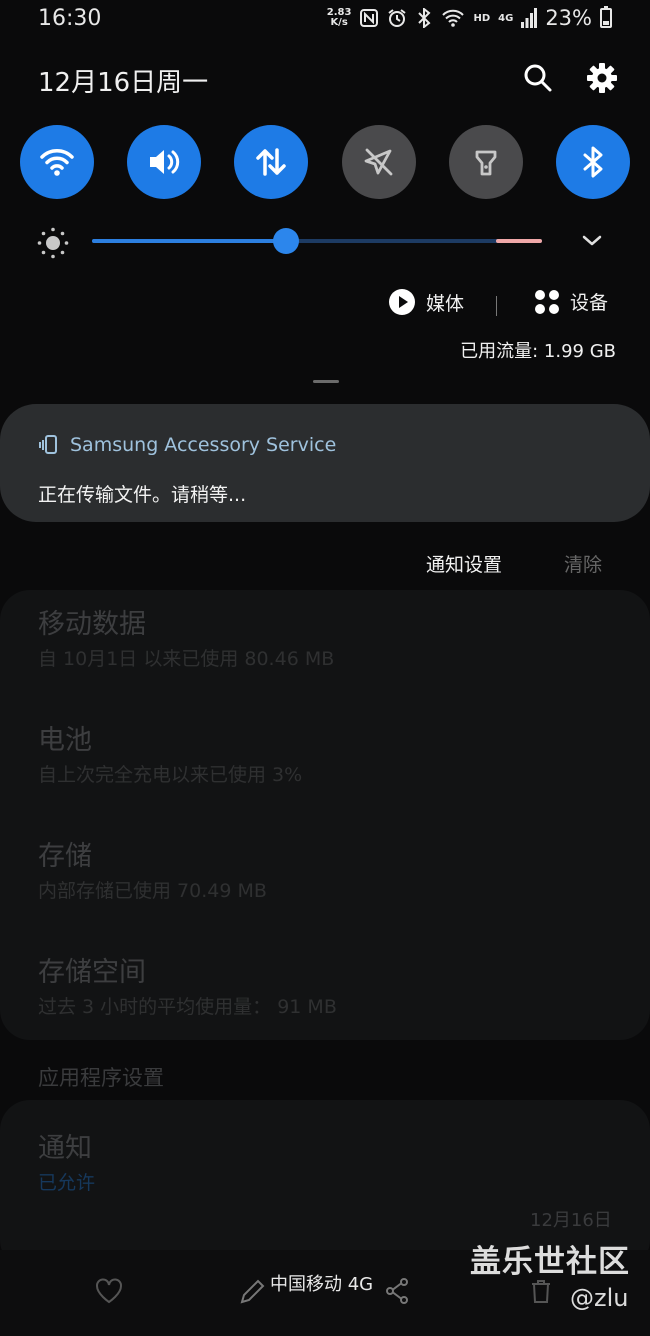 Image resolution: width=650 pixels, height=1336 pixels. What do you see at coordinates (325, 162) in the screenshot?
I see `quick-toggles` at bounding box center [325, 162].